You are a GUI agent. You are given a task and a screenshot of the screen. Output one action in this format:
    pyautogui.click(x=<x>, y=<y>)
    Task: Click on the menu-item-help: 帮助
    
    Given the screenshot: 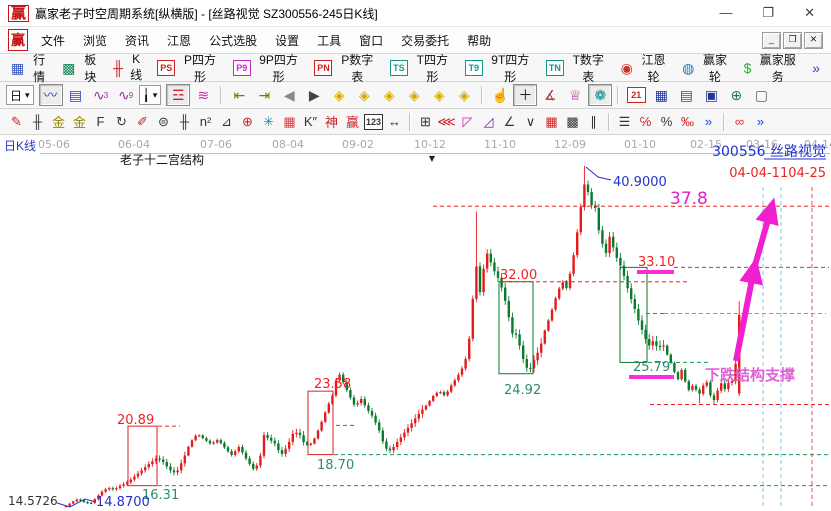 What is the action you would take?
    pyautogui.click(x=479, y=40)
    